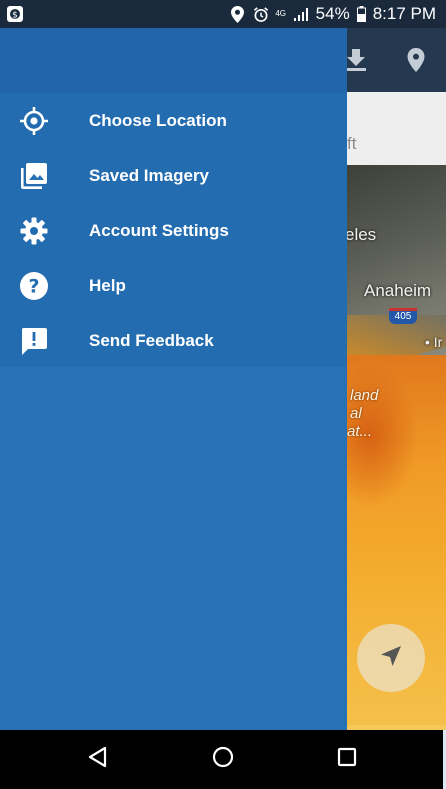  What do you see at coordinates (398, 290) in the screenshot?
I see `map-label-anaheim: Anaheim` at bounding box center [398, 290].